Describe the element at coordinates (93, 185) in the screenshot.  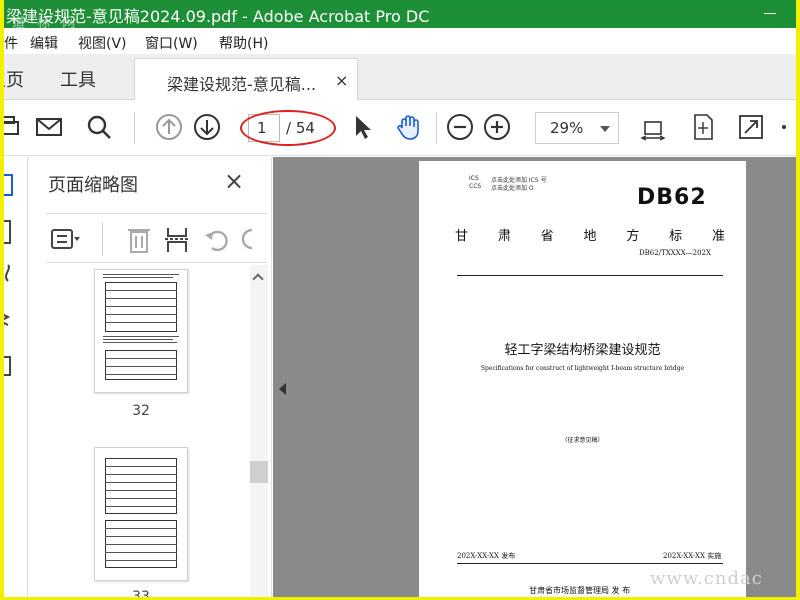
I see `panel-title: 页面缩略图` at that location.